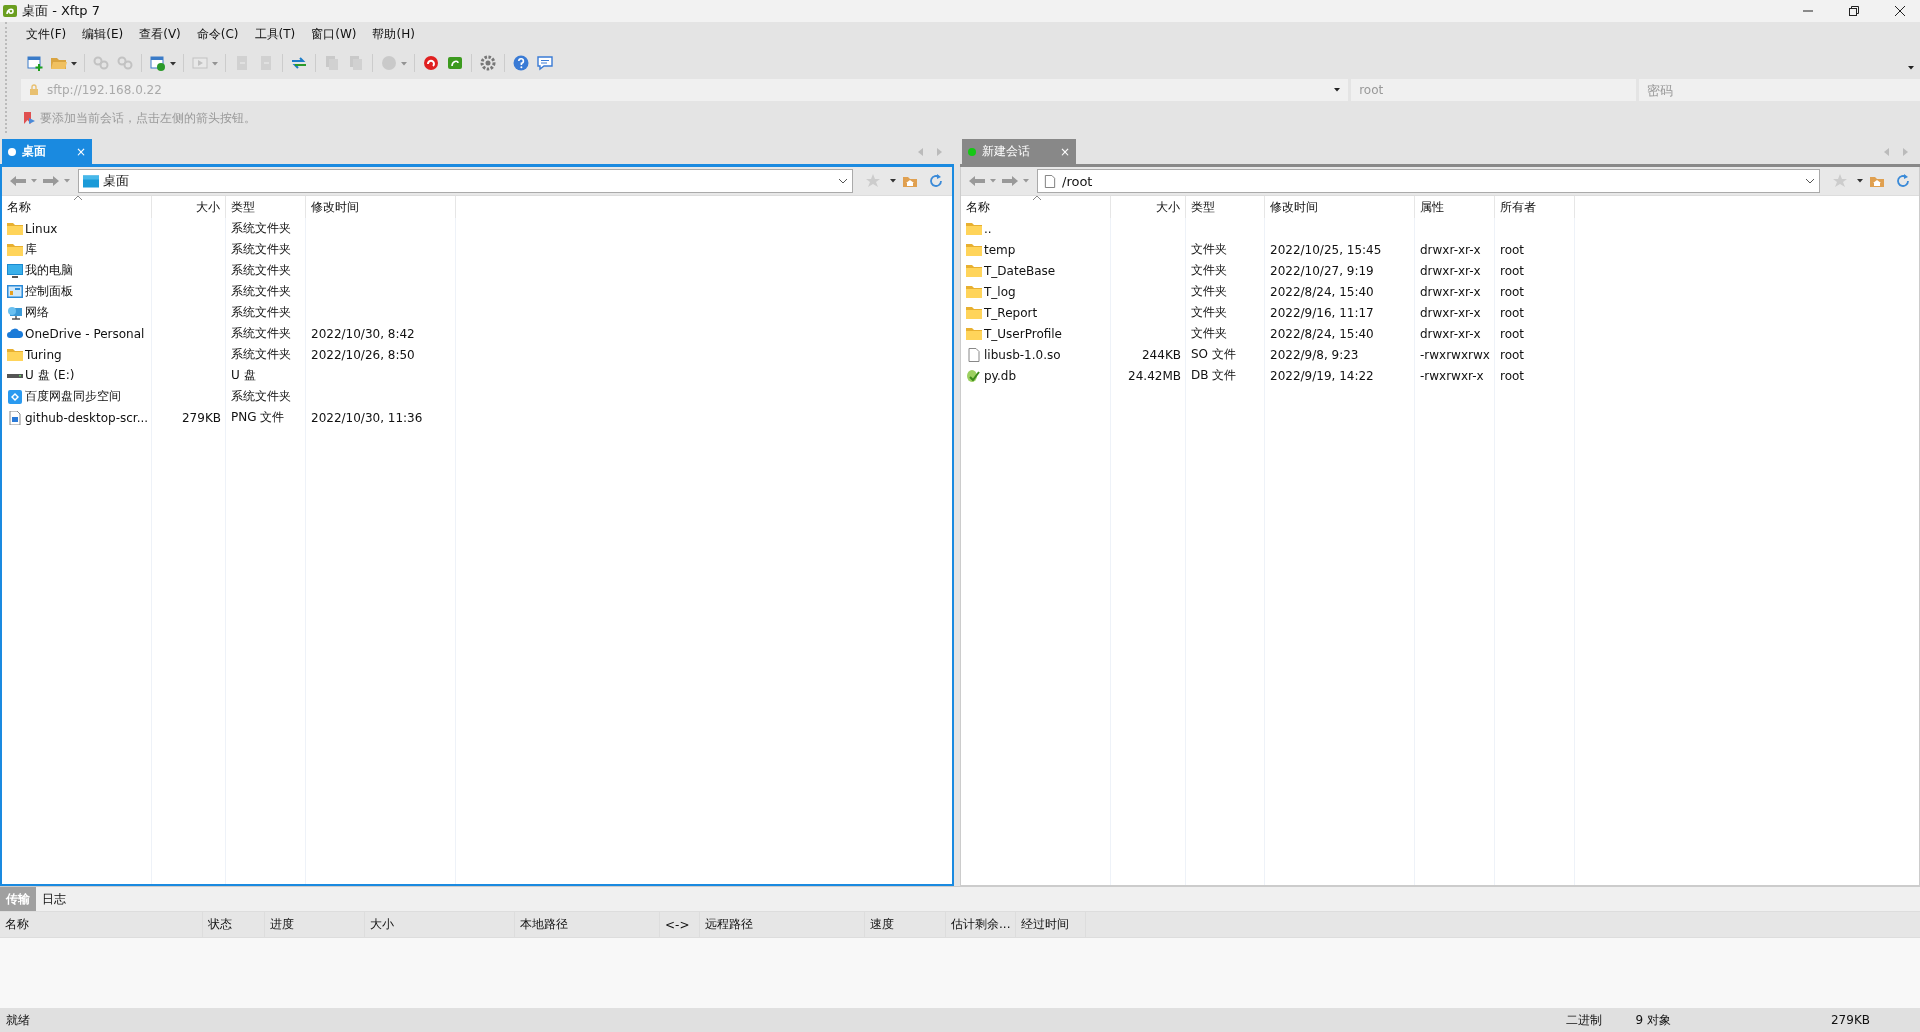  What do you see at coordinates (1653, 1020) in the screenshot?
I see `object-count: 9 对象` at bounding box center [1653, 1020].